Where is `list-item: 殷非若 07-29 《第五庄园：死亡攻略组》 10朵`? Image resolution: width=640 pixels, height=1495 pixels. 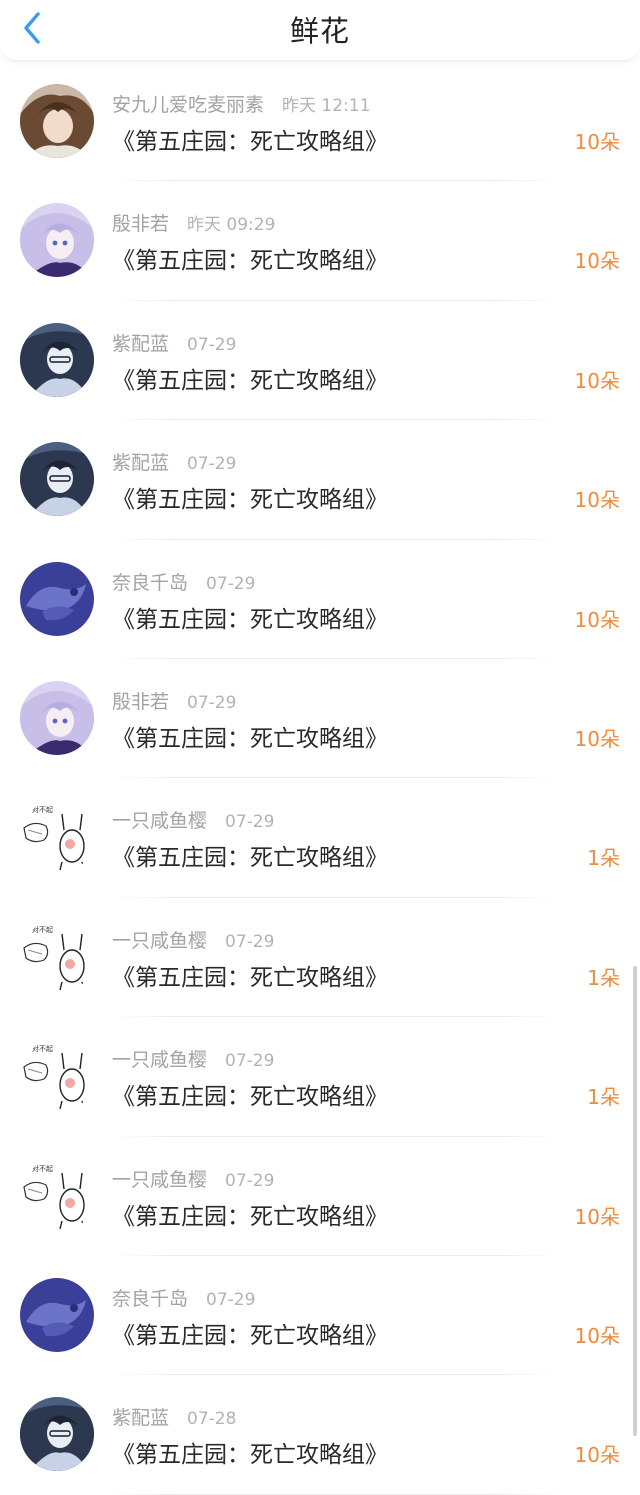
list-item: 殷非若 07-29 《第五庄园：死亡攻略组》 10朵 is located at coordinates (320, 719).